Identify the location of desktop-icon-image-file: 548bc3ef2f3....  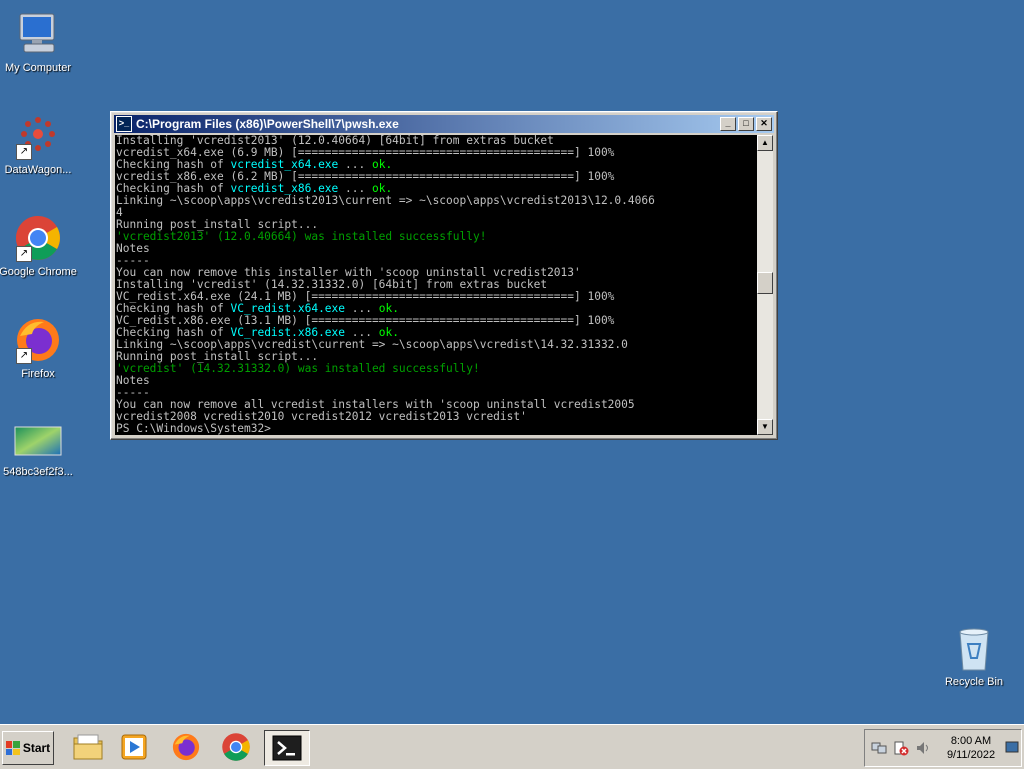
(39, 451).